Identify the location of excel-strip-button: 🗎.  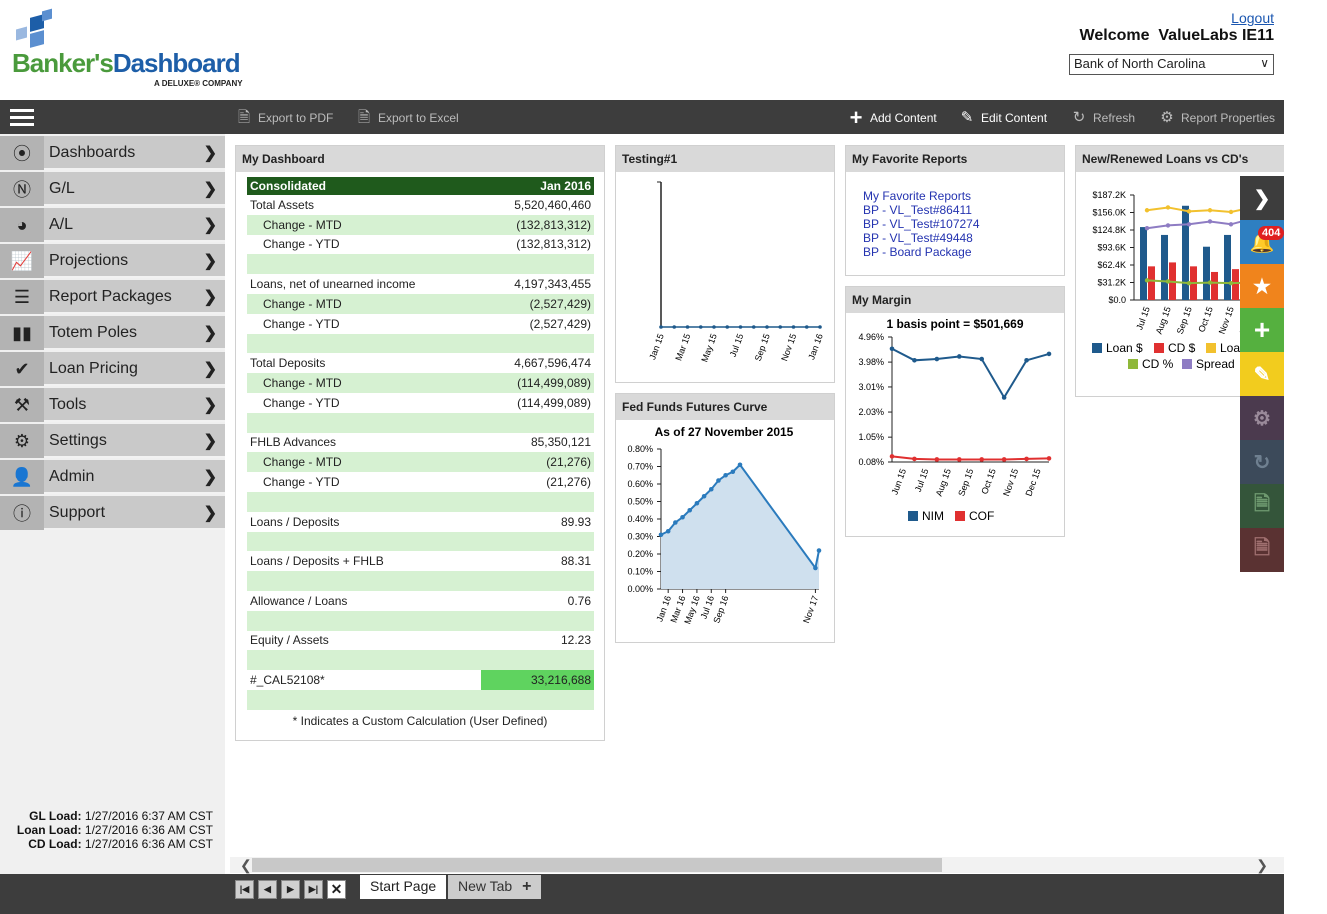
(1262, 506).